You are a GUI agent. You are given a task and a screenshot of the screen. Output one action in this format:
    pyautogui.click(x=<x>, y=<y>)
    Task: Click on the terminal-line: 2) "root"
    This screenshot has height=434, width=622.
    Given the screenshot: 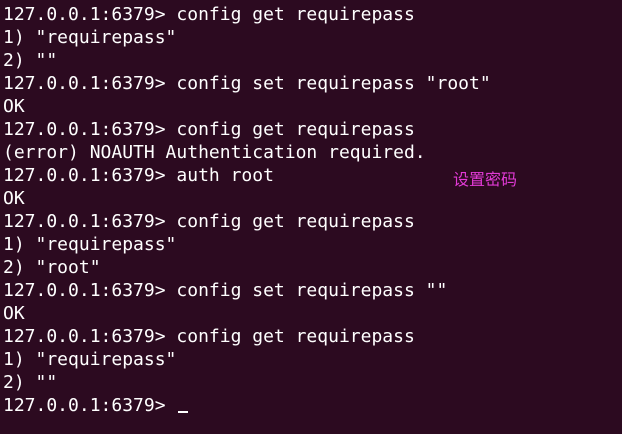 What is the action you would take?
    pyautogui.click(x=52, y=267)
    